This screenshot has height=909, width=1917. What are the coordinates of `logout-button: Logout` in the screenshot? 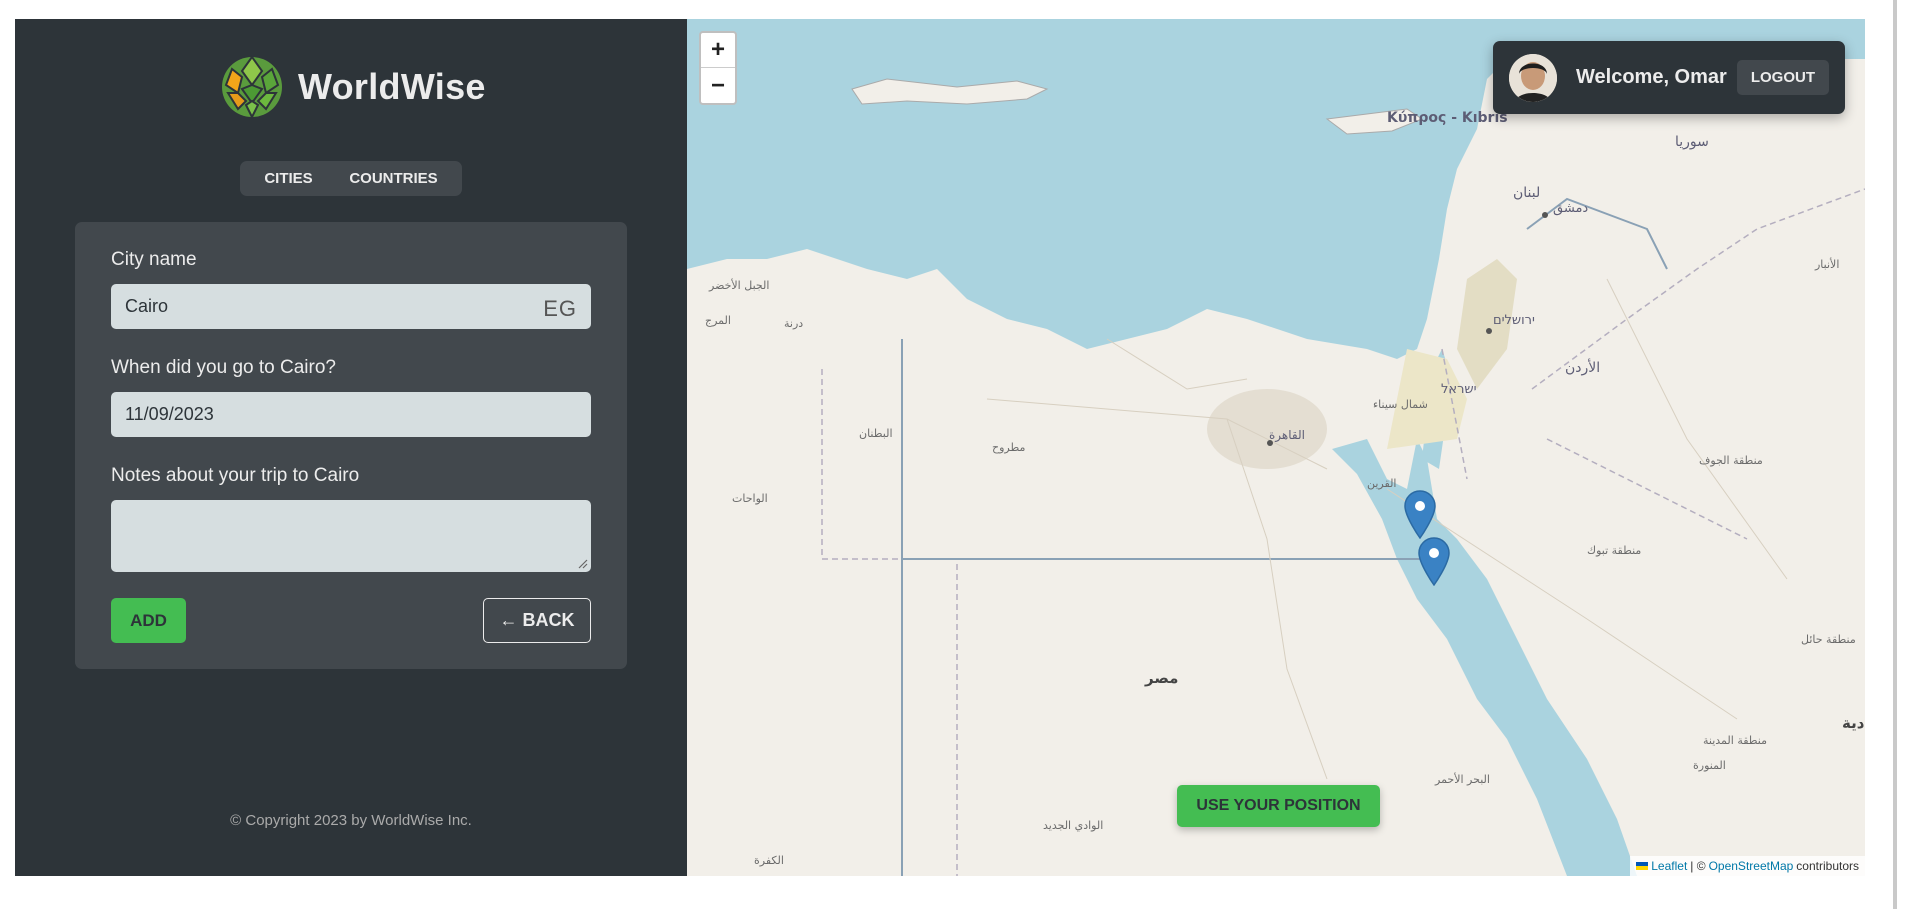 It's located at (1782, 77).